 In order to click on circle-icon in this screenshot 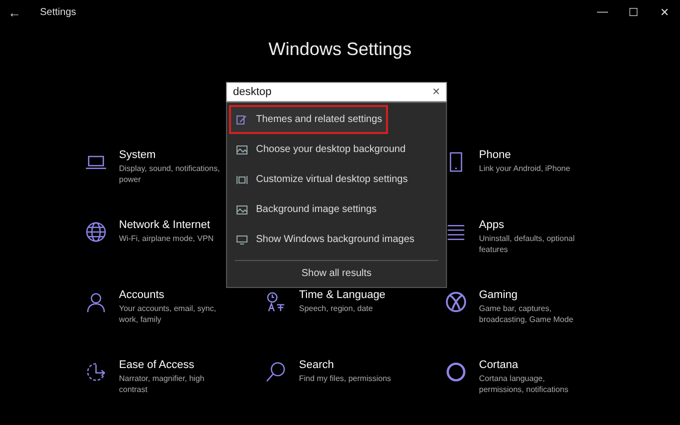, I will do `click(456, 372)`.